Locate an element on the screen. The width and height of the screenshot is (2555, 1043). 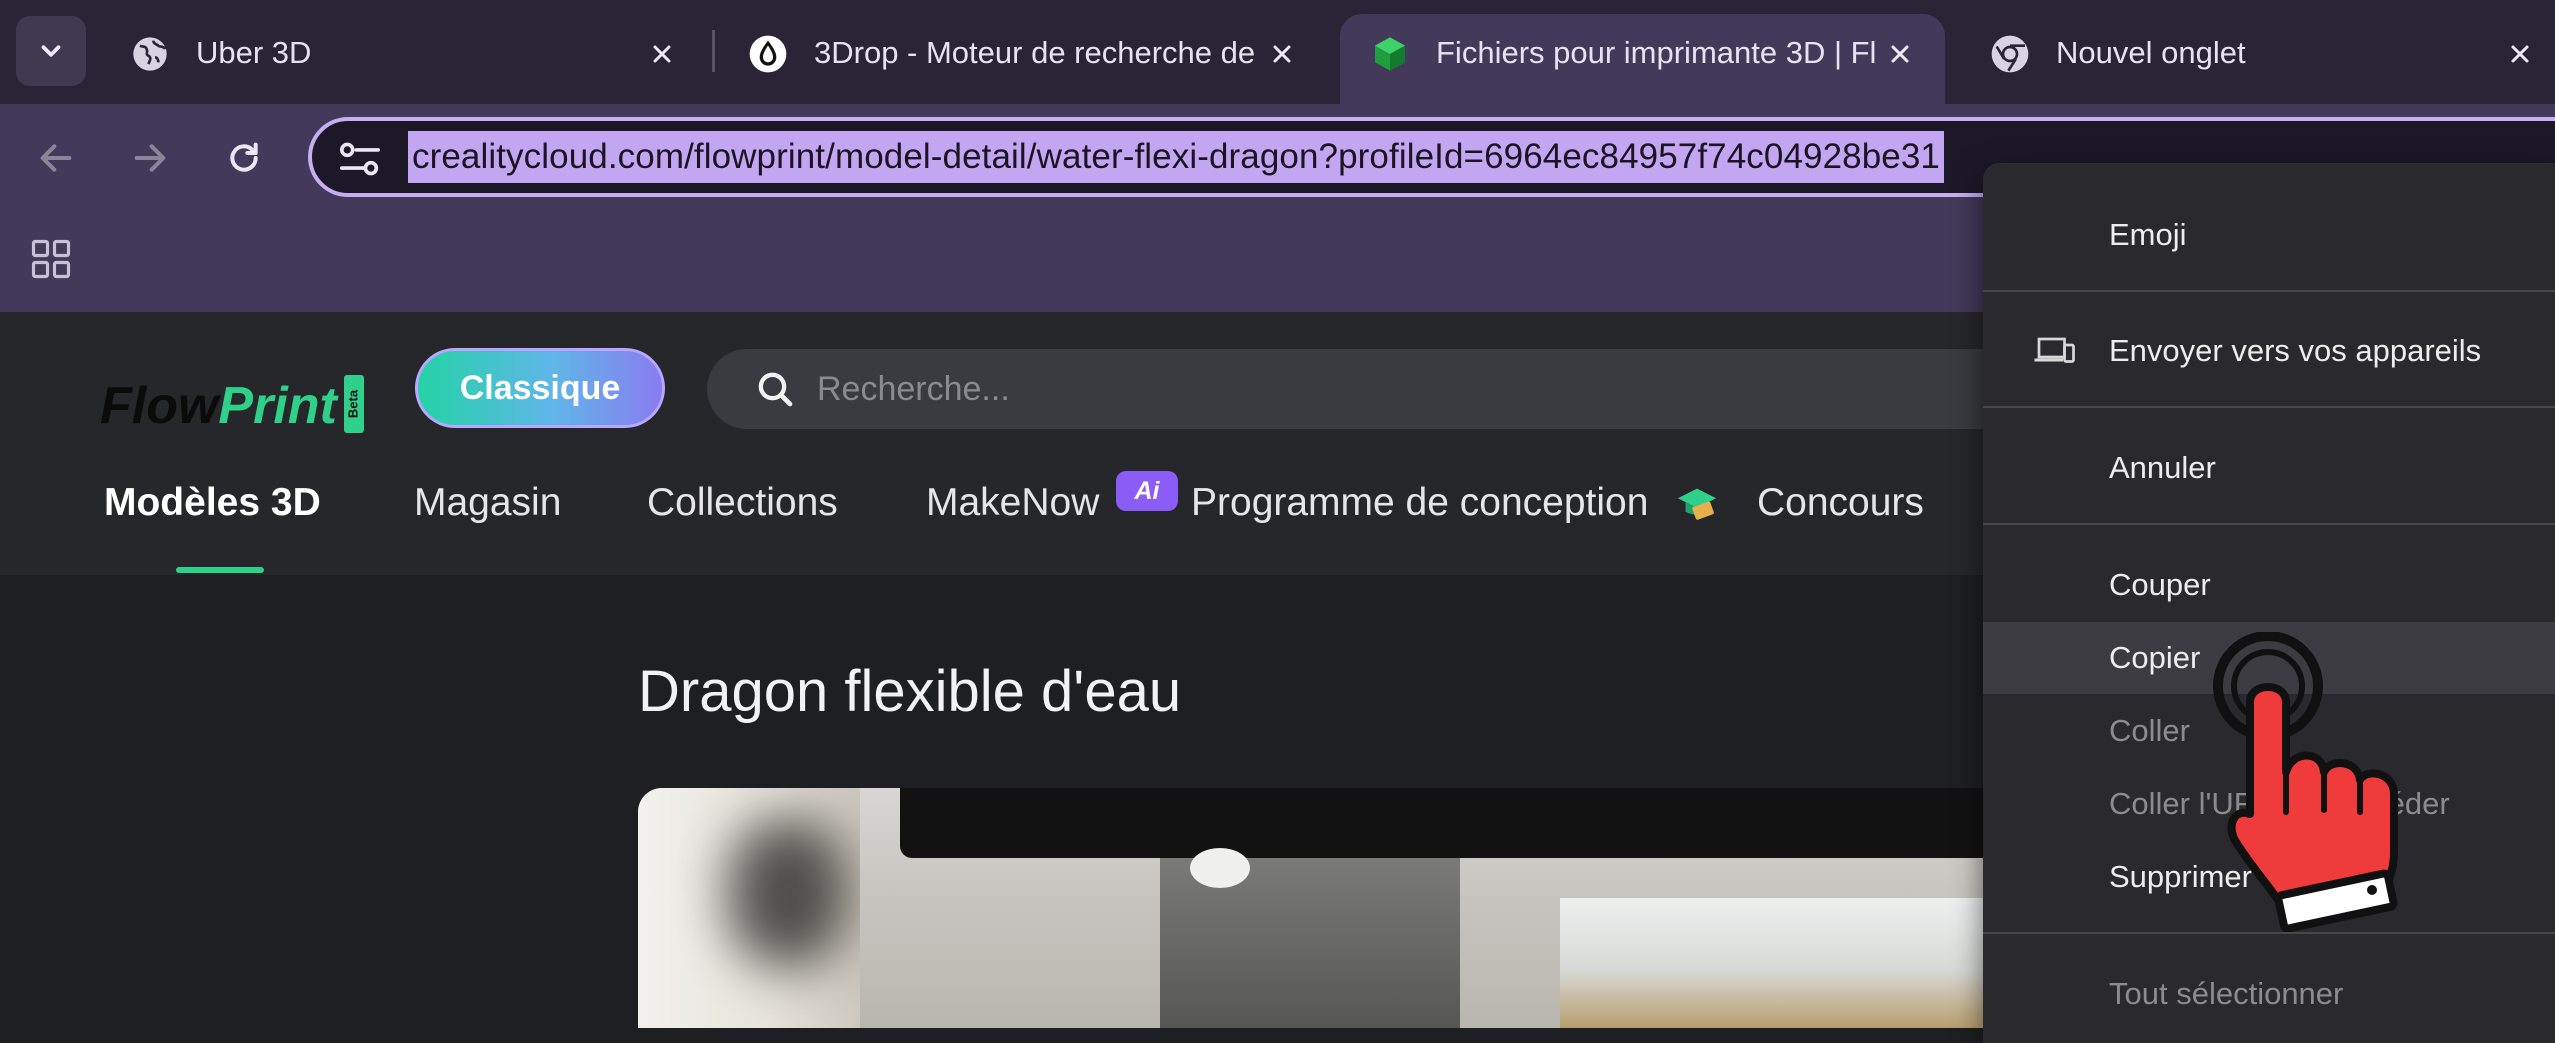
tab-nouvel-onglet: Nouvel onglet is located at coordinates (2255, 59).